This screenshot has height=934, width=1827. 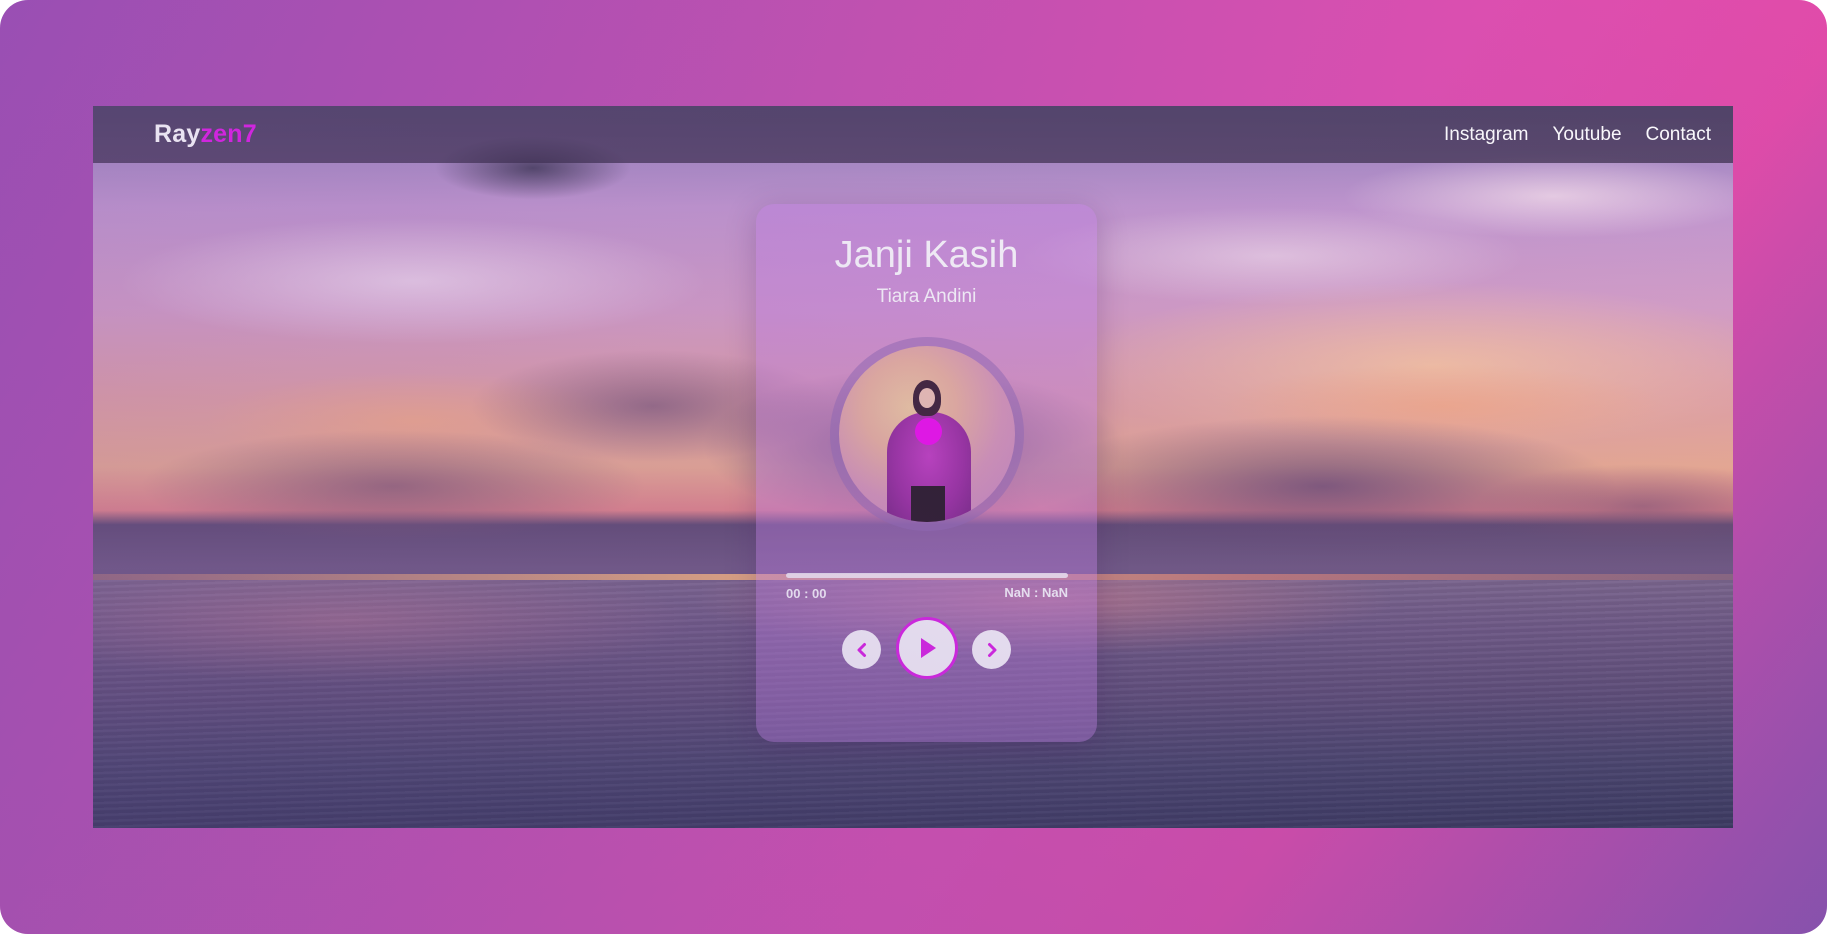 What do you see at coordinates (806, 593) in the screenshot?
I see `current-time: 00` at bounding box center [806, 593].